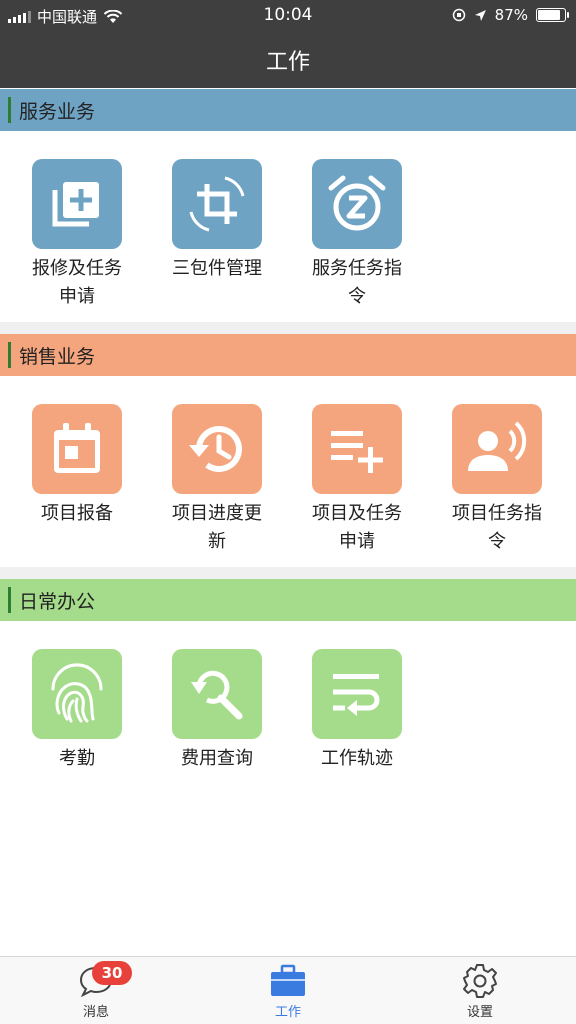 The height and width of the screenshot is (1024, 576). What do you see at coordinates (288, 110) in the screenshot?
I see `section-header-service: 服务业务` at bounding box center [288, 110].